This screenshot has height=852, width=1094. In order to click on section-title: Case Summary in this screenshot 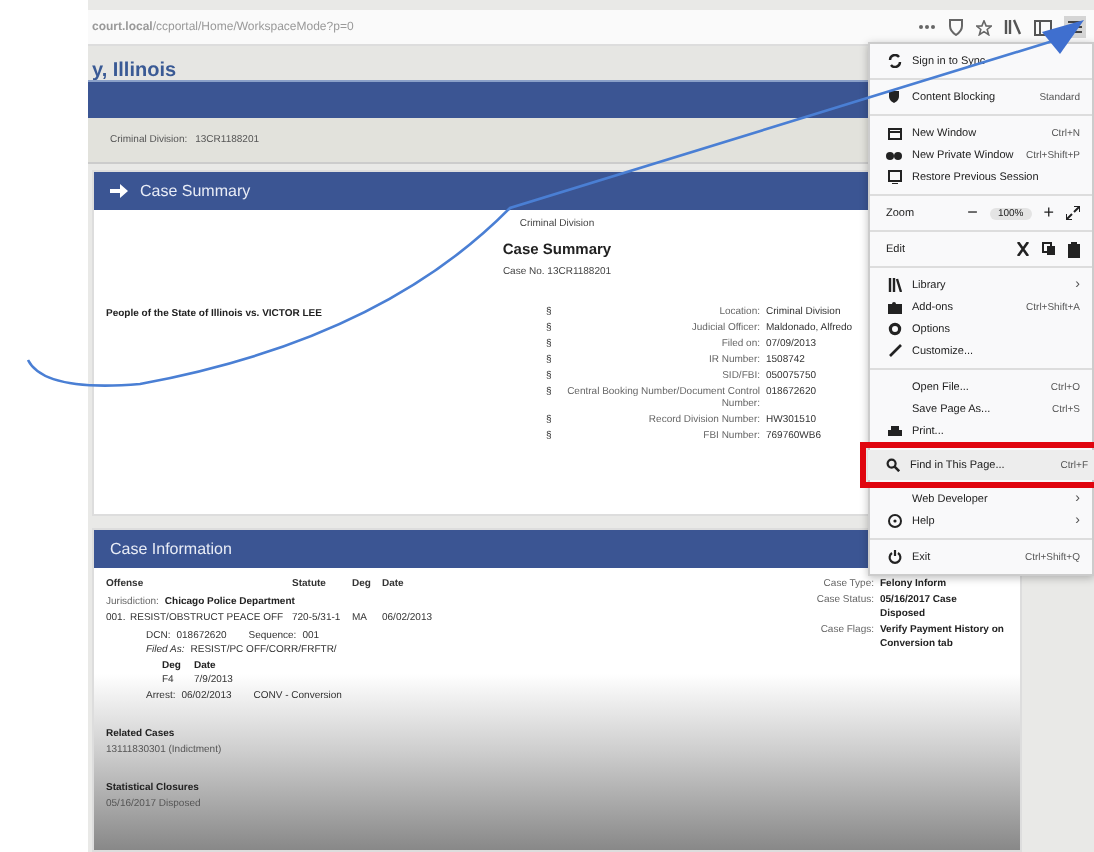, I will do `click(195, 191)`.